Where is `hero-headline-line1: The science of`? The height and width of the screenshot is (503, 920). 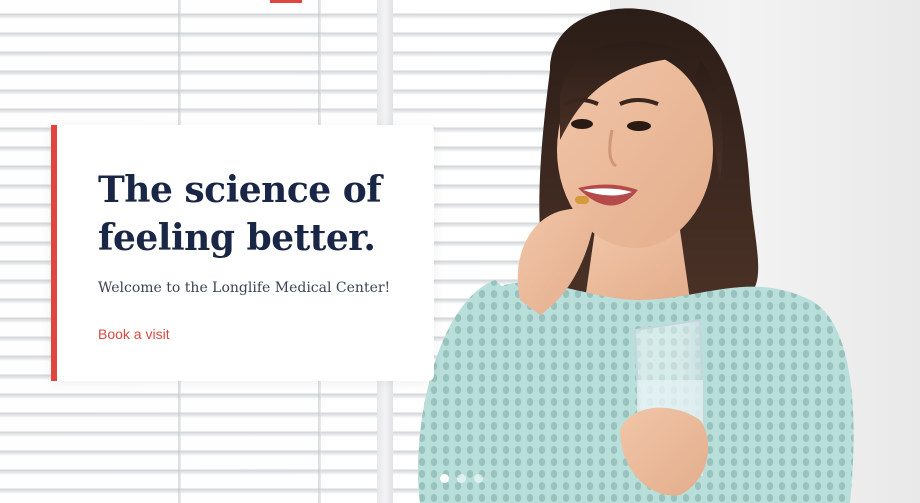
hero-headline-line1: The science of is located at coordinates (240, 190).